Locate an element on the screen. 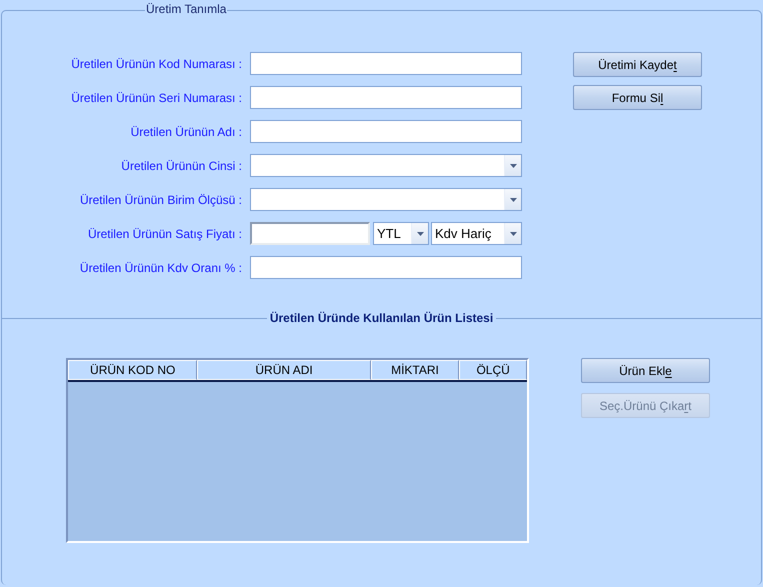 This screenshot has width=763, height=587. field-label: Üretilen Ürünün Kdv Oranı % : is located at coordinates (160, 267).